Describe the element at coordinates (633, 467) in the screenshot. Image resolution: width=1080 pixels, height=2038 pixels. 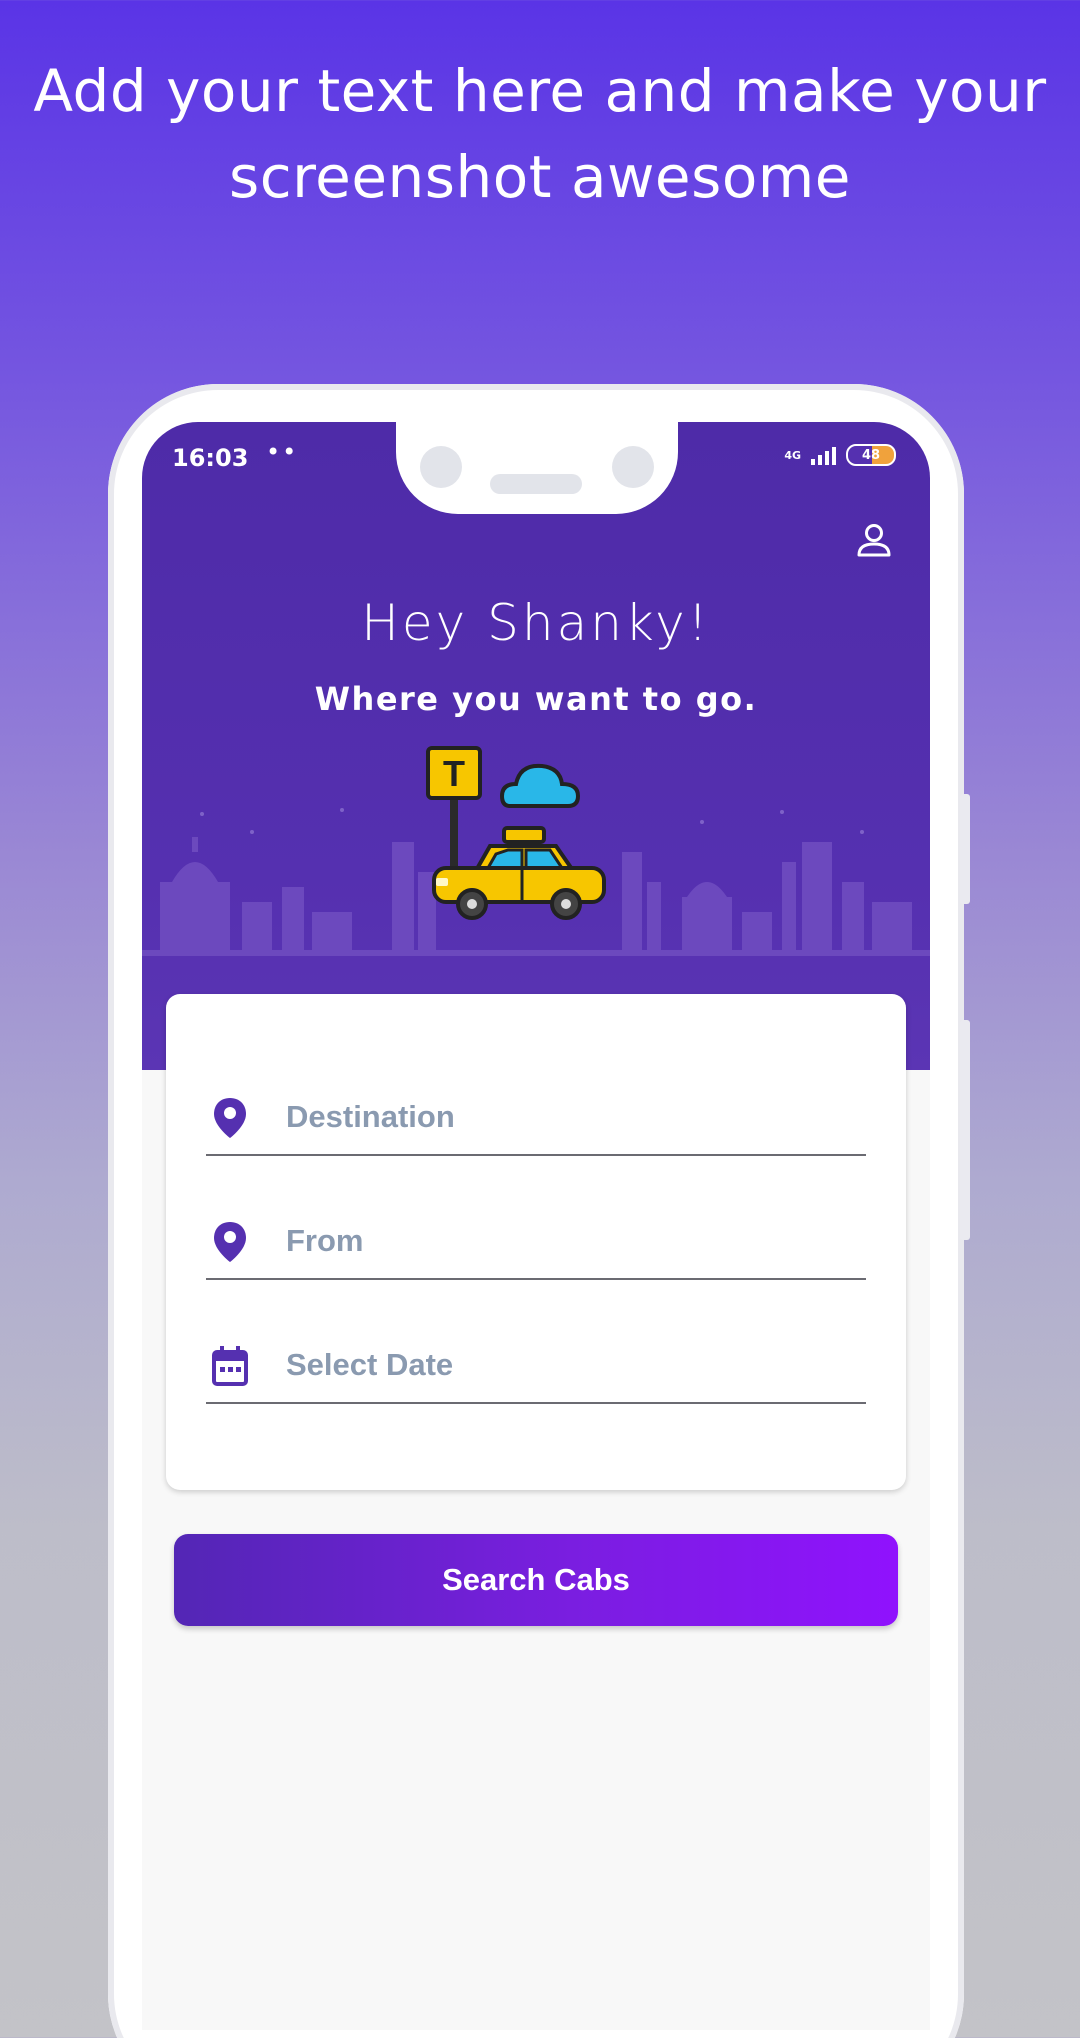
I see `sensor-icon` at that location.